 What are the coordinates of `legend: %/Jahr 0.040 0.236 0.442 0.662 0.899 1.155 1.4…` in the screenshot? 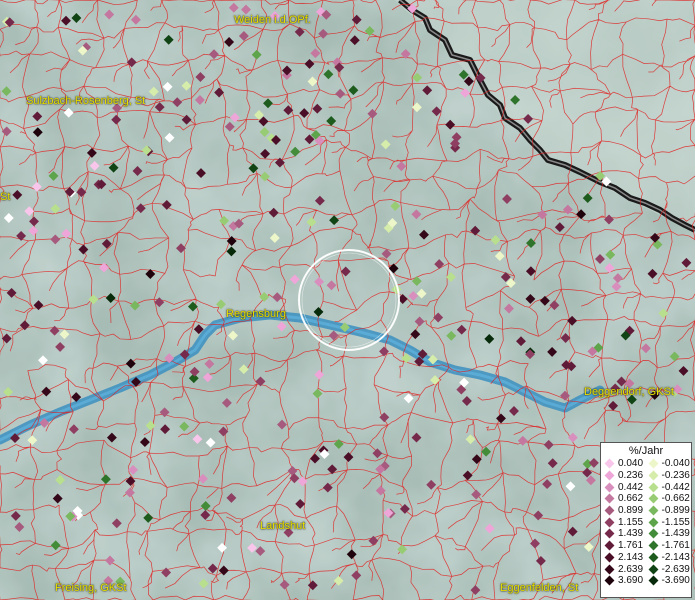 It's located at (646, 520).